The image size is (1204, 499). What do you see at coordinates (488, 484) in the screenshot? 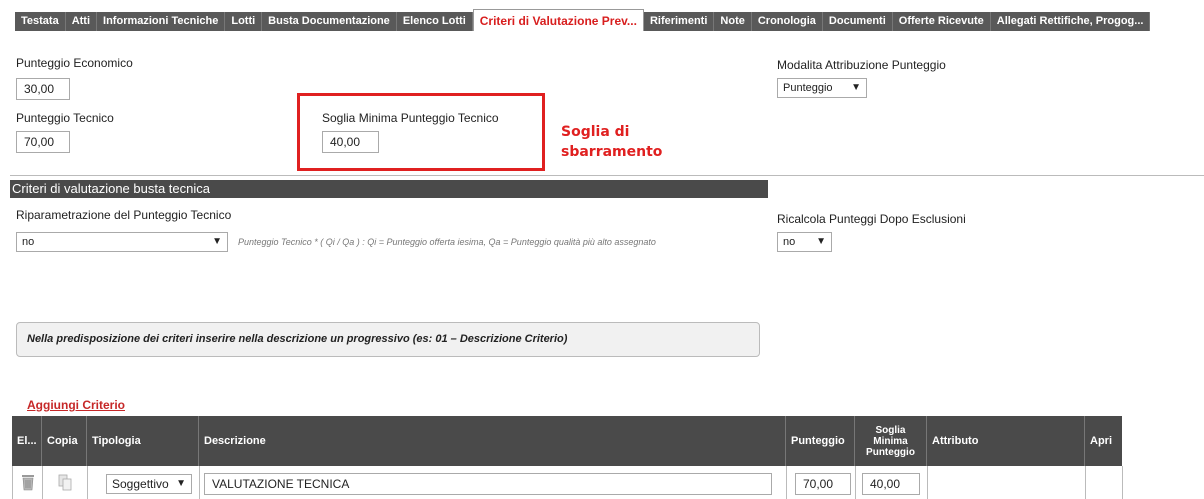
I see `descrizione-field: VALUTAZIONE TECNICA` at bounding box center [488, 484].